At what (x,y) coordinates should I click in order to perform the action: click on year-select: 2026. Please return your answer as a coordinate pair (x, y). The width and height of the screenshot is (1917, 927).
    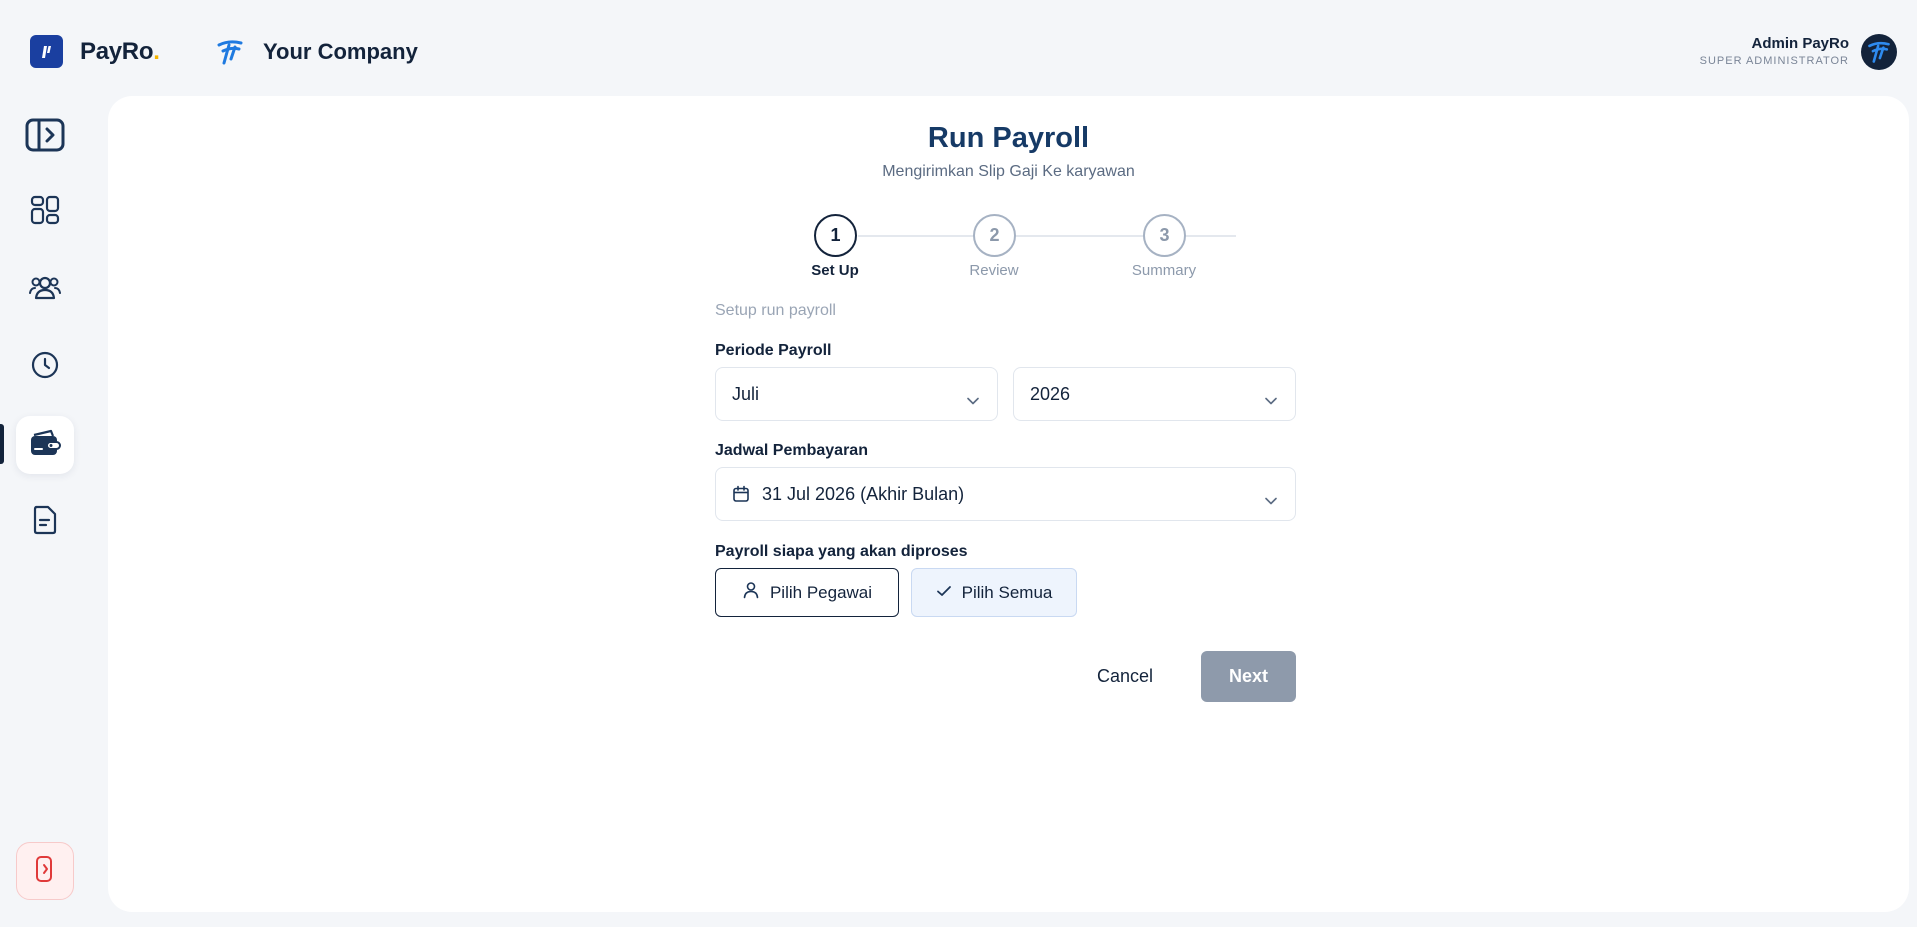
    Looking at the image, I should click on (1154, 394).